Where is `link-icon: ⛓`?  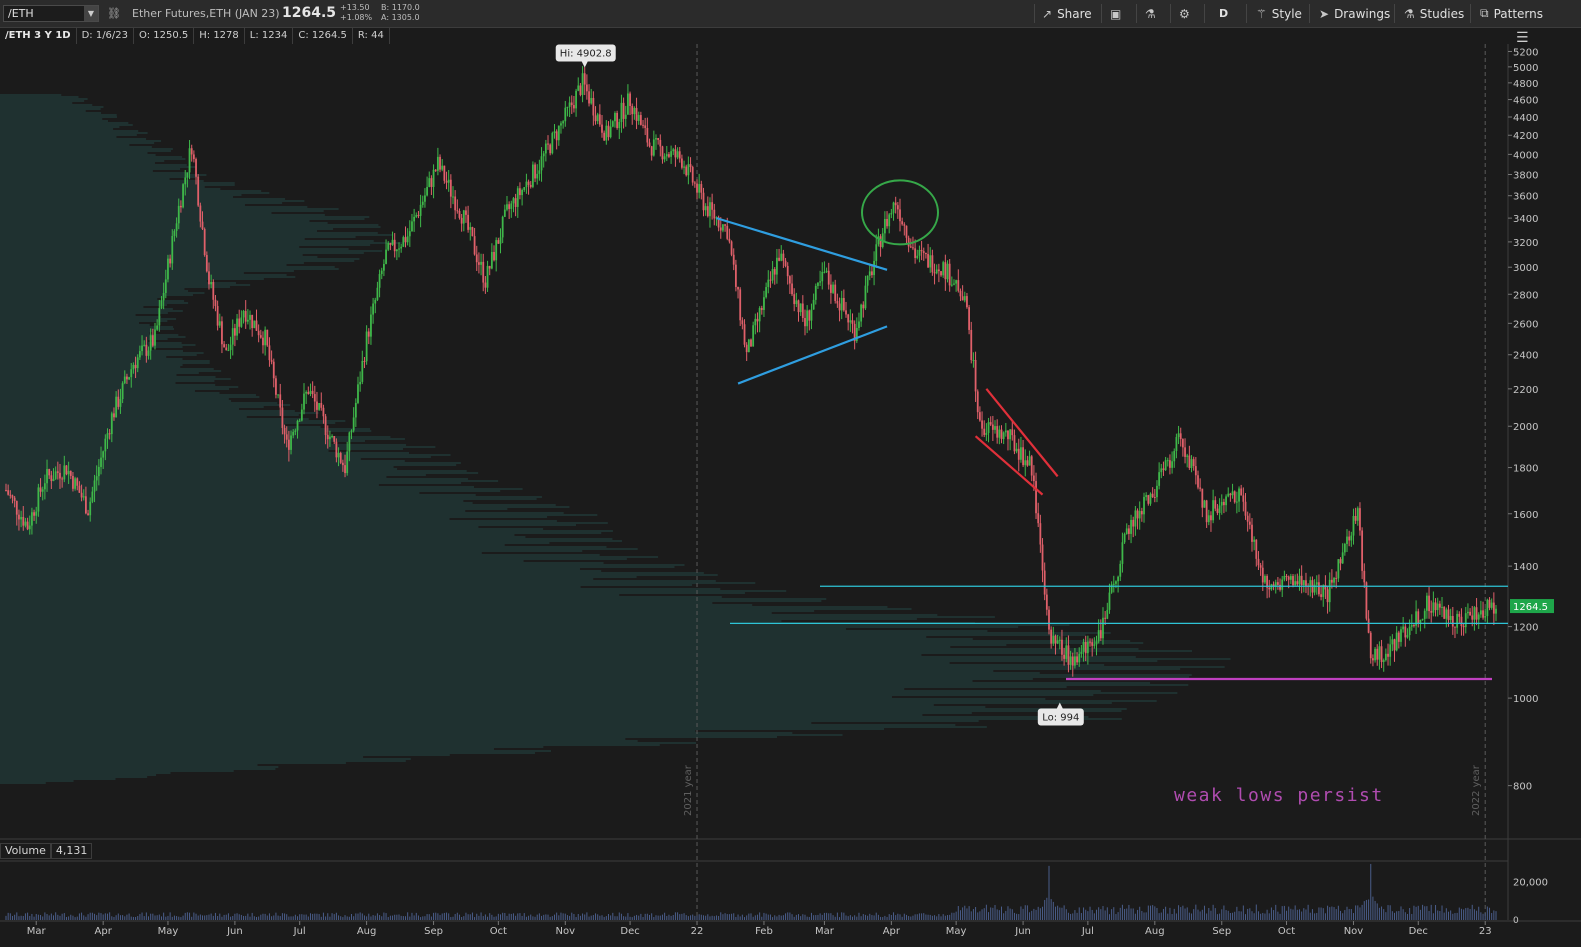
link-icon: ⛓ is located at coordinates (114, 13).